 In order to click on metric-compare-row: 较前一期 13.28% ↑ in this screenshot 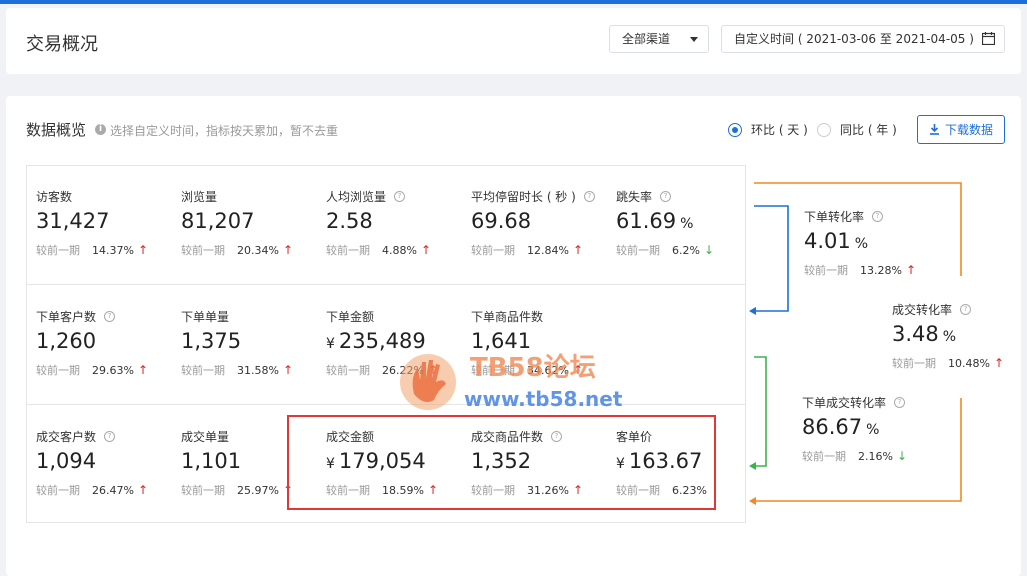, I will do `click(864, 270)`.